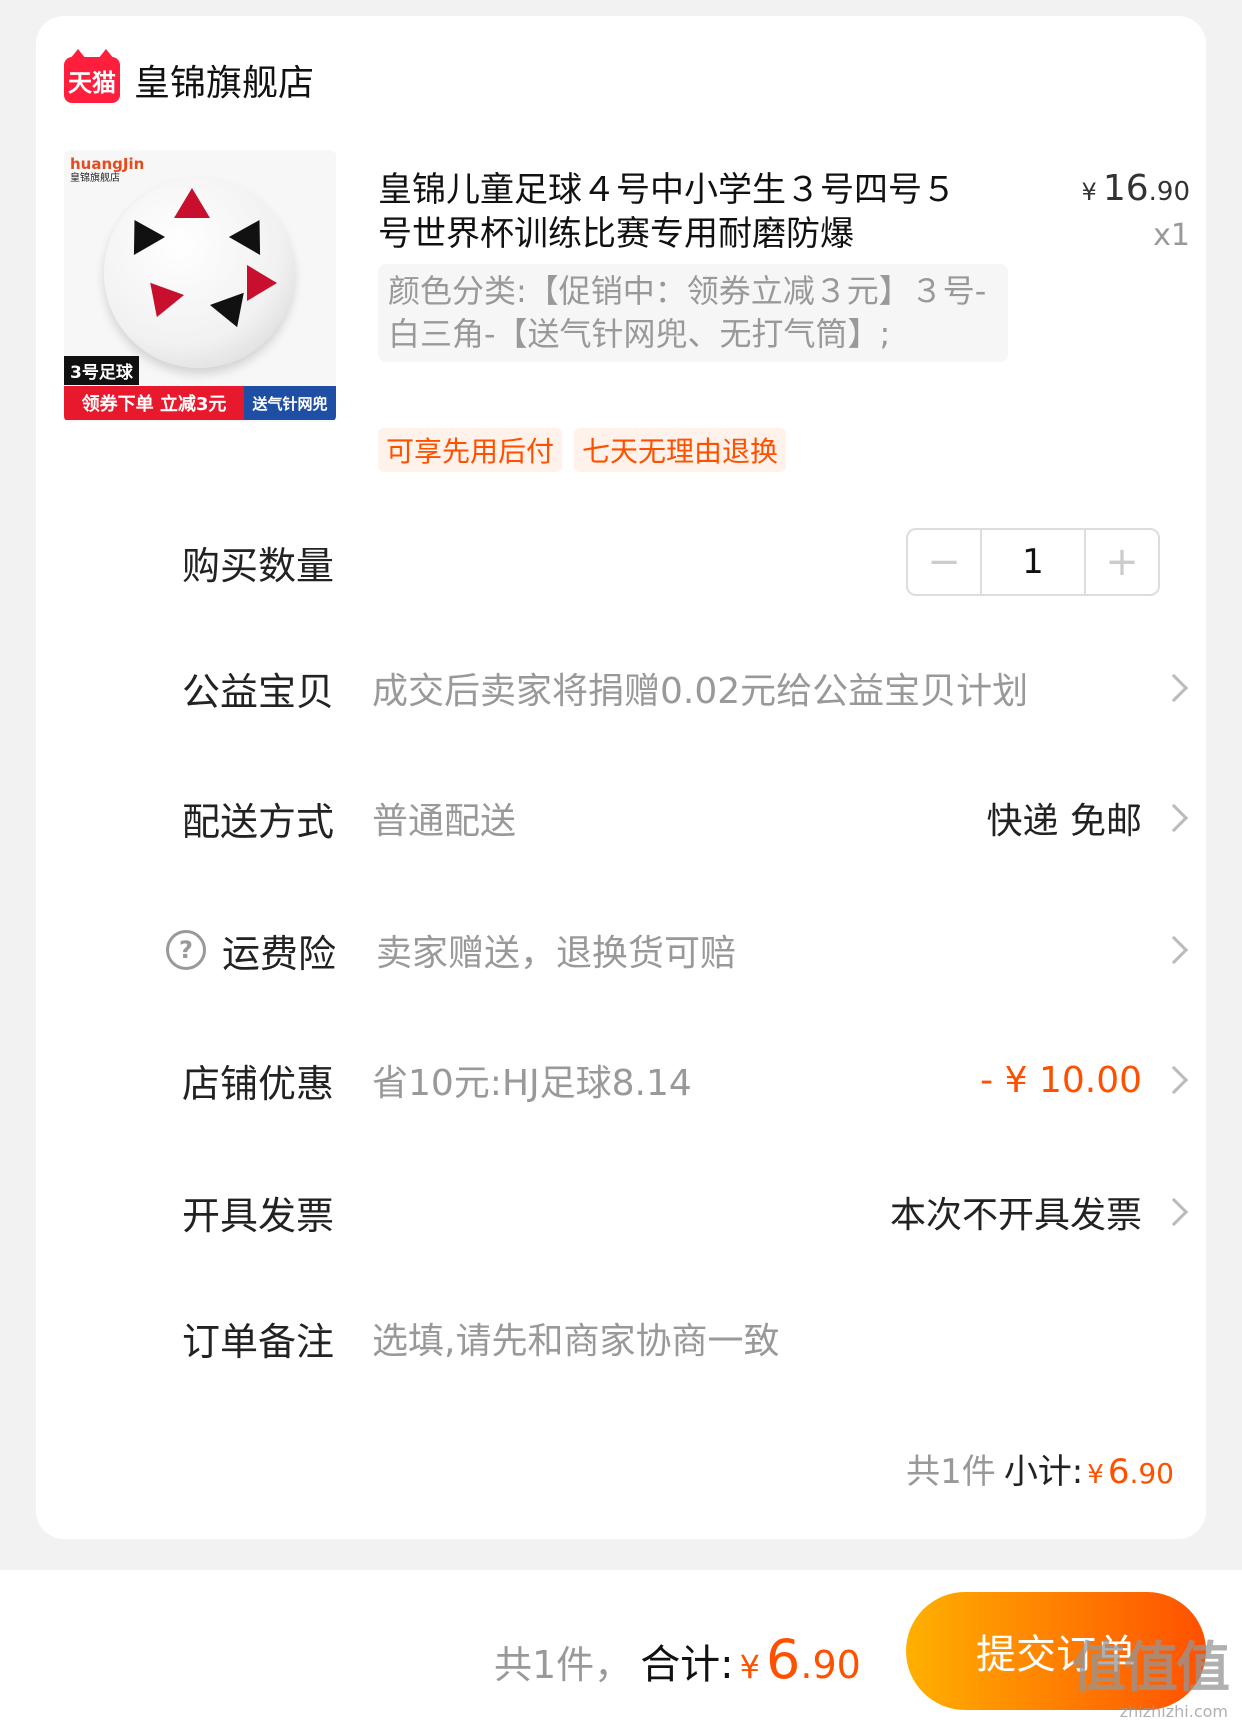 This screenshot has width=1242, height=1731. What do you see at coordinates (678, 212) in the screenshot?
I see `product-title: 皇锦儿童足球４号中小学生３号四号５号世界杯训练比赛专用耐磨防爆` at bounding box center [678, 212].